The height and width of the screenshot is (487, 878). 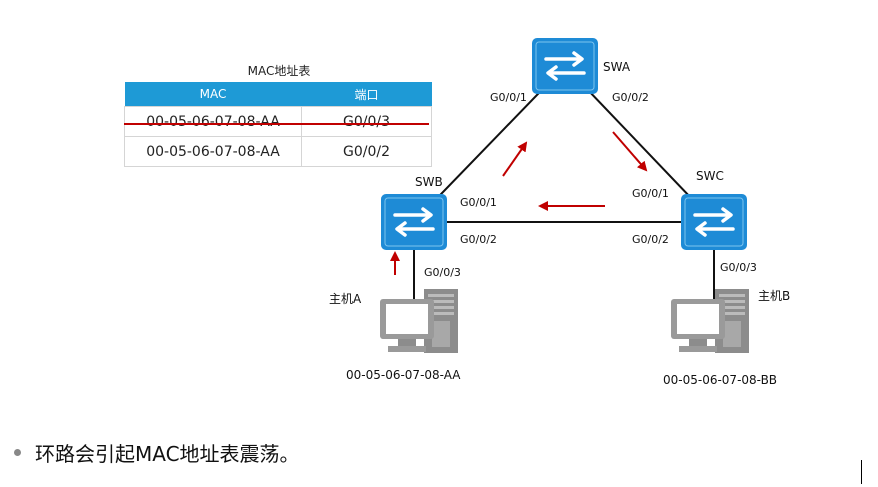 I want to click on host-a-pc-icon, so click(x=419, y=321).